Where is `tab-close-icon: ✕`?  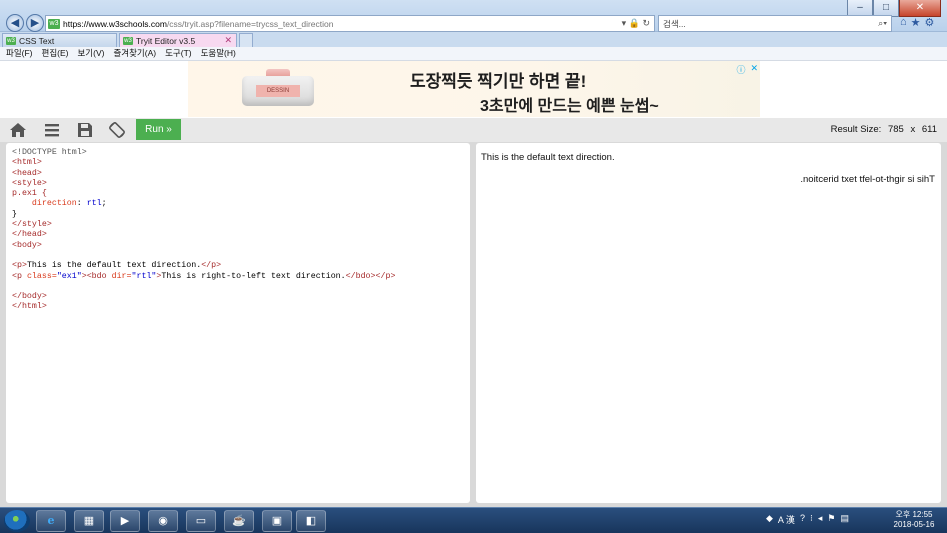
tab-close-icon: ✕ is located at coordinates (228, 40).